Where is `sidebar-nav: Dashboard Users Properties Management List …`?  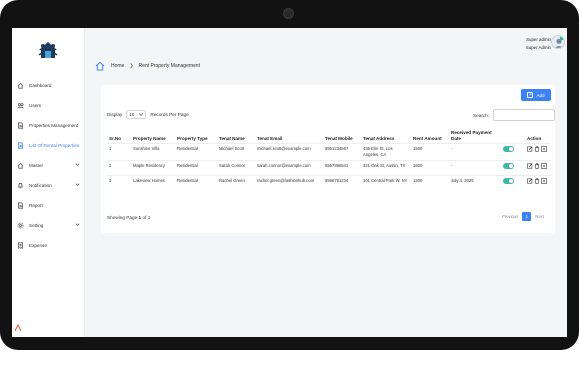 sidebar-nav: Dashboard Users Properties Management List … is located at coordinates (48, 165).